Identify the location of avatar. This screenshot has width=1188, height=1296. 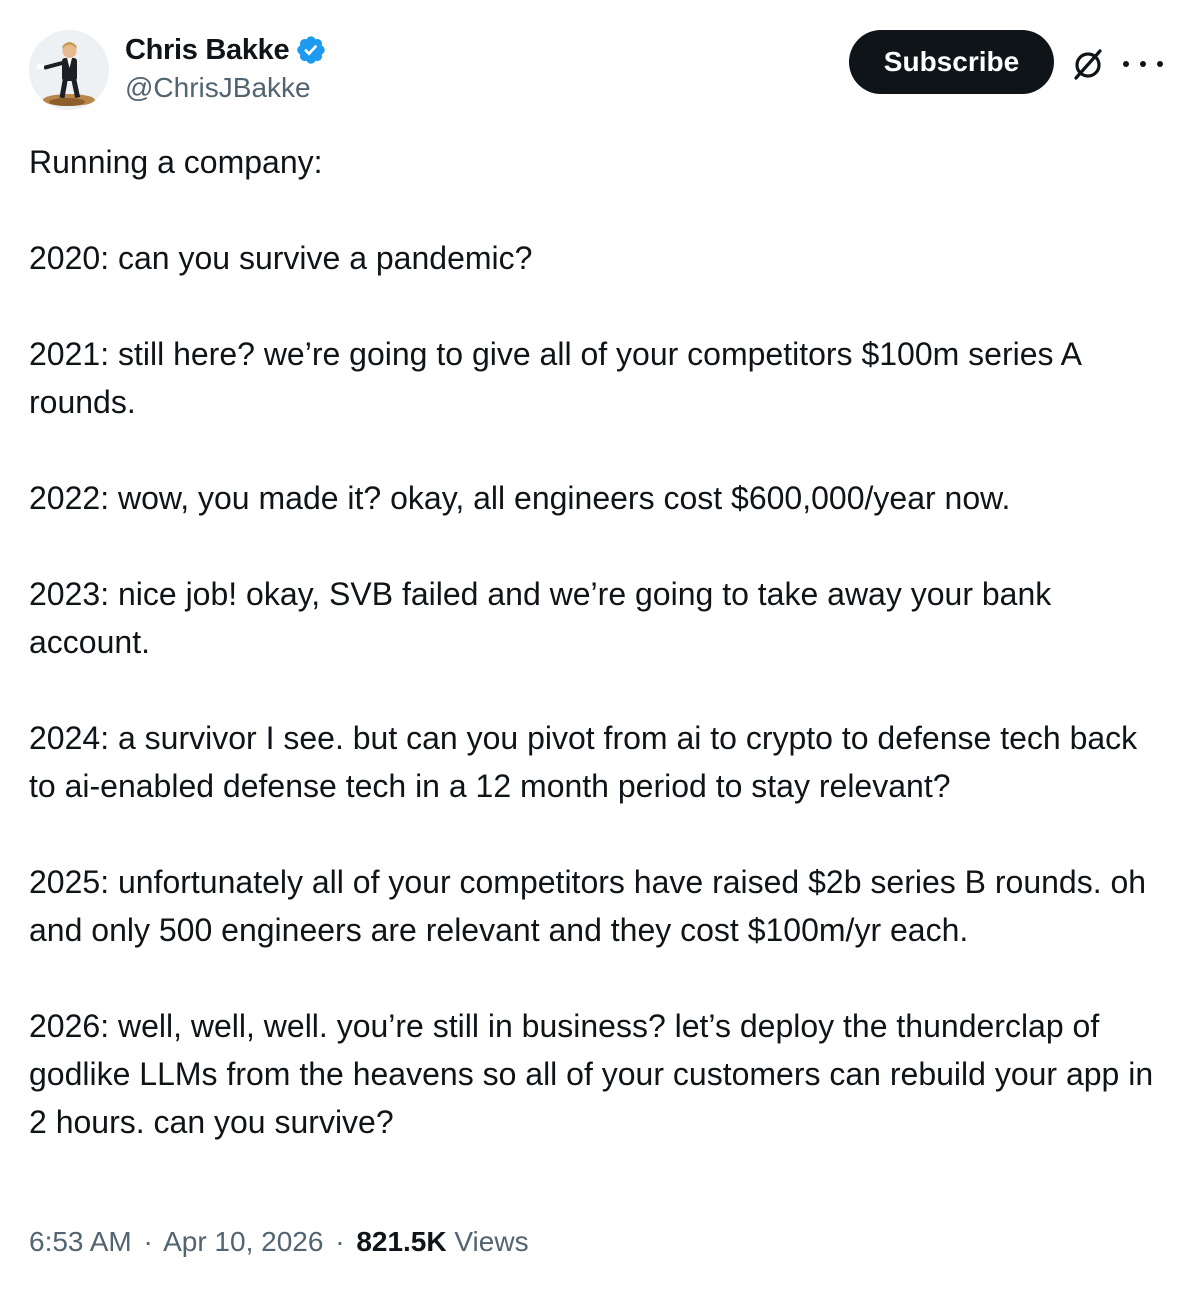
(69, 70).